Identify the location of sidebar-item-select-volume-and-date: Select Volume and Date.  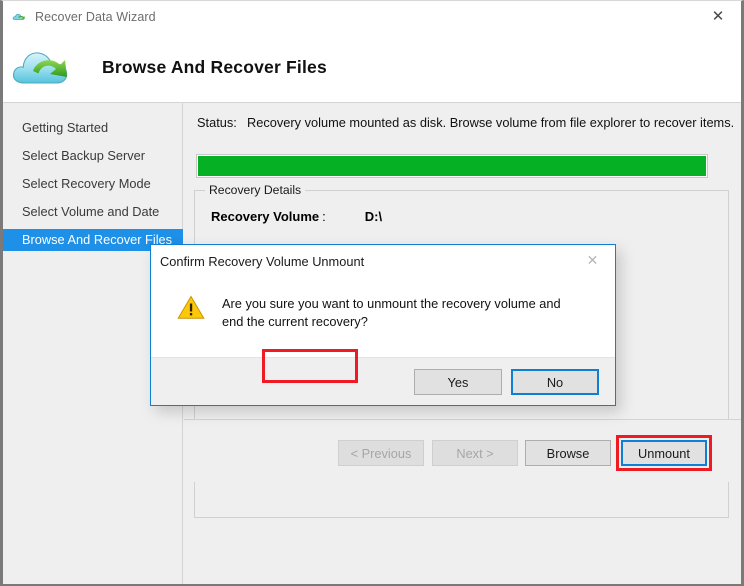
(92, 212).